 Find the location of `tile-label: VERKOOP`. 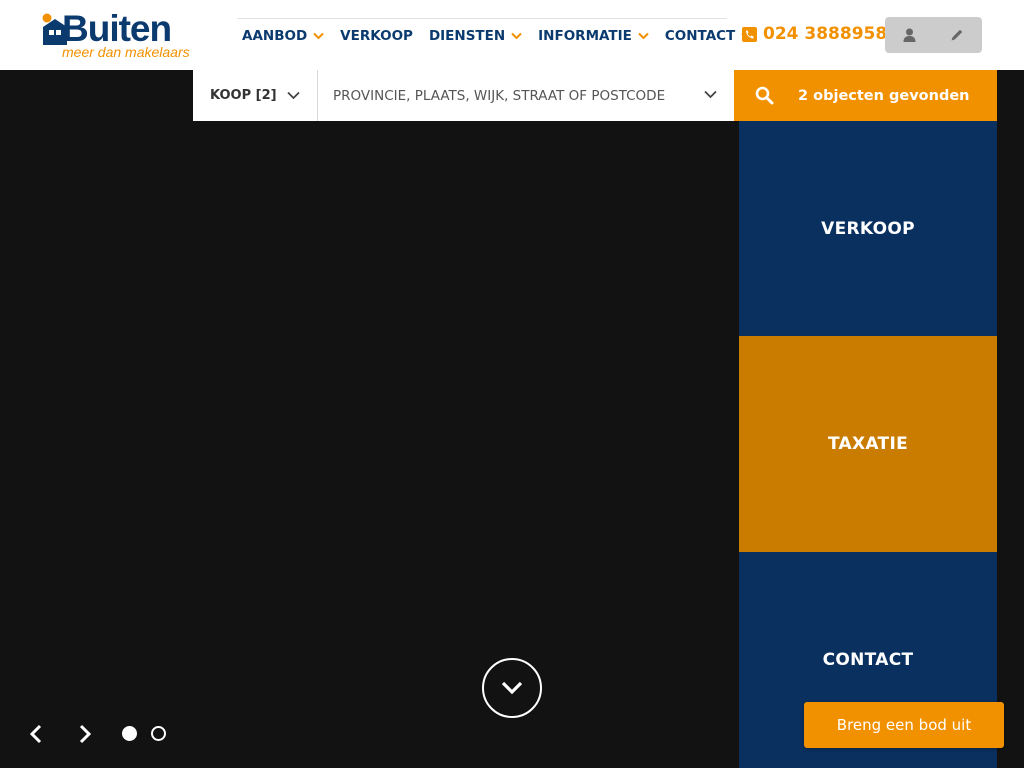

tile-label: VERKOOP is located at coordinates (868, 228).